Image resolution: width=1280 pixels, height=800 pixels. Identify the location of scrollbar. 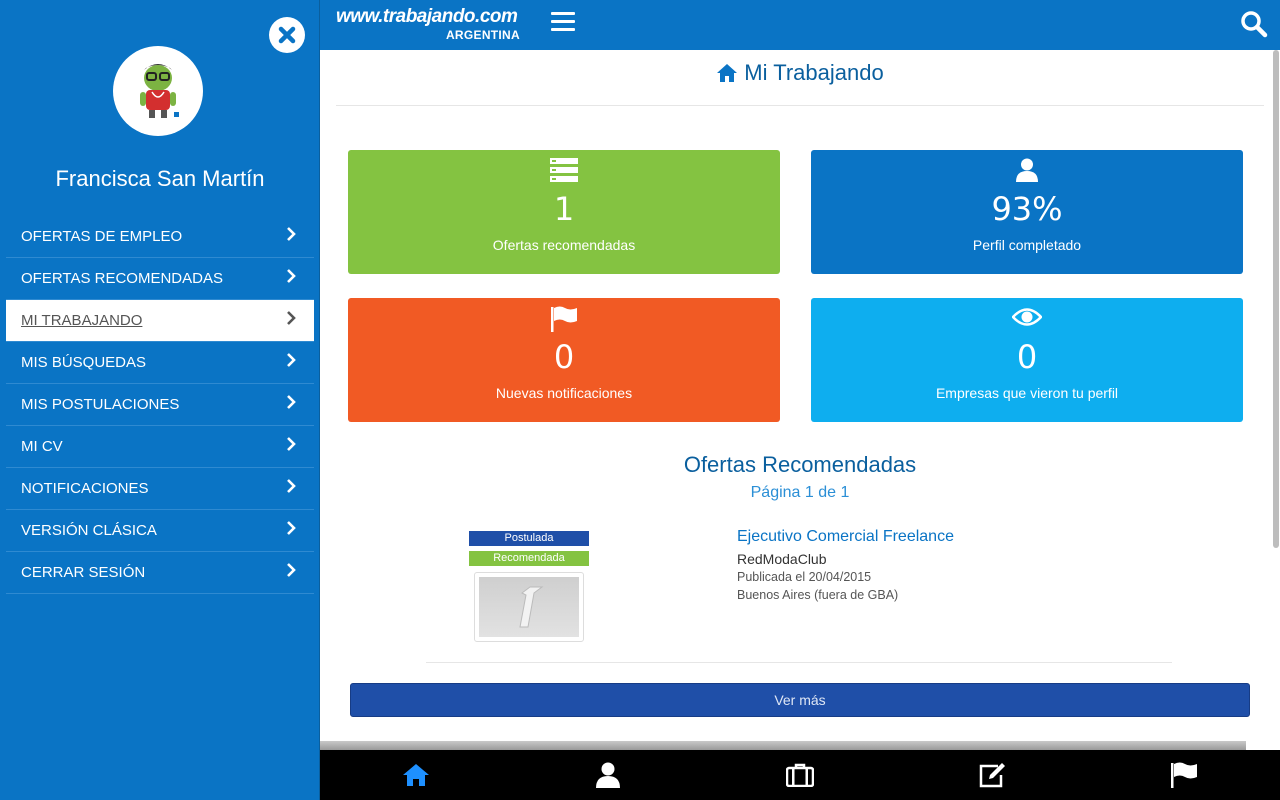
(1276, 300).